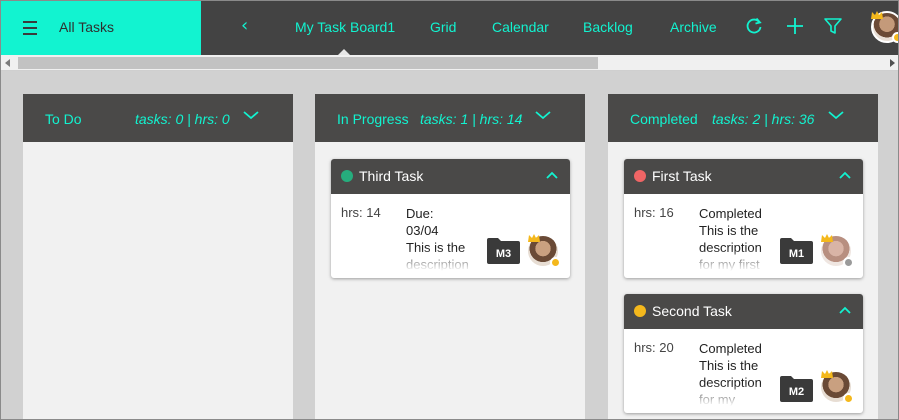 Image resolution: width=899 pixels, height=420 pixels. What do you see at coordinates (450, 176) in the screenshot?
I see `card-header: Third Task` at bounding box center [450, 176].